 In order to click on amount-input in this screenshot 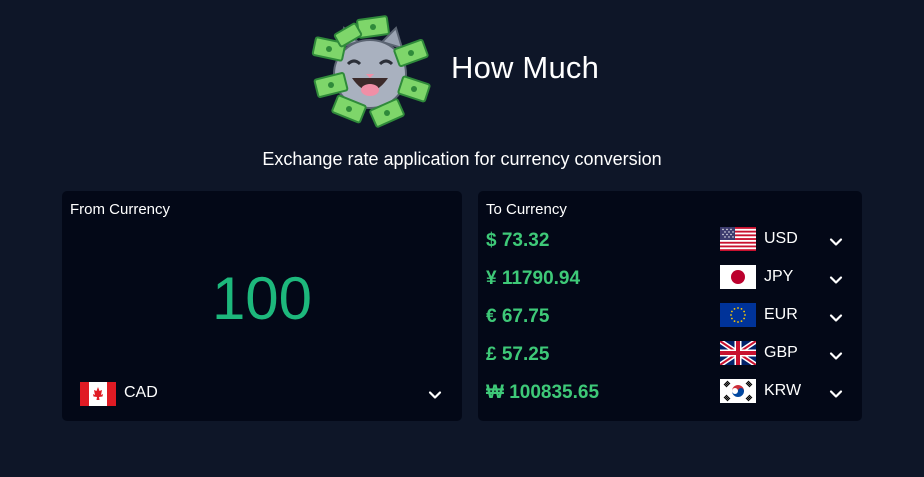, I will do `click(262, 298)`.